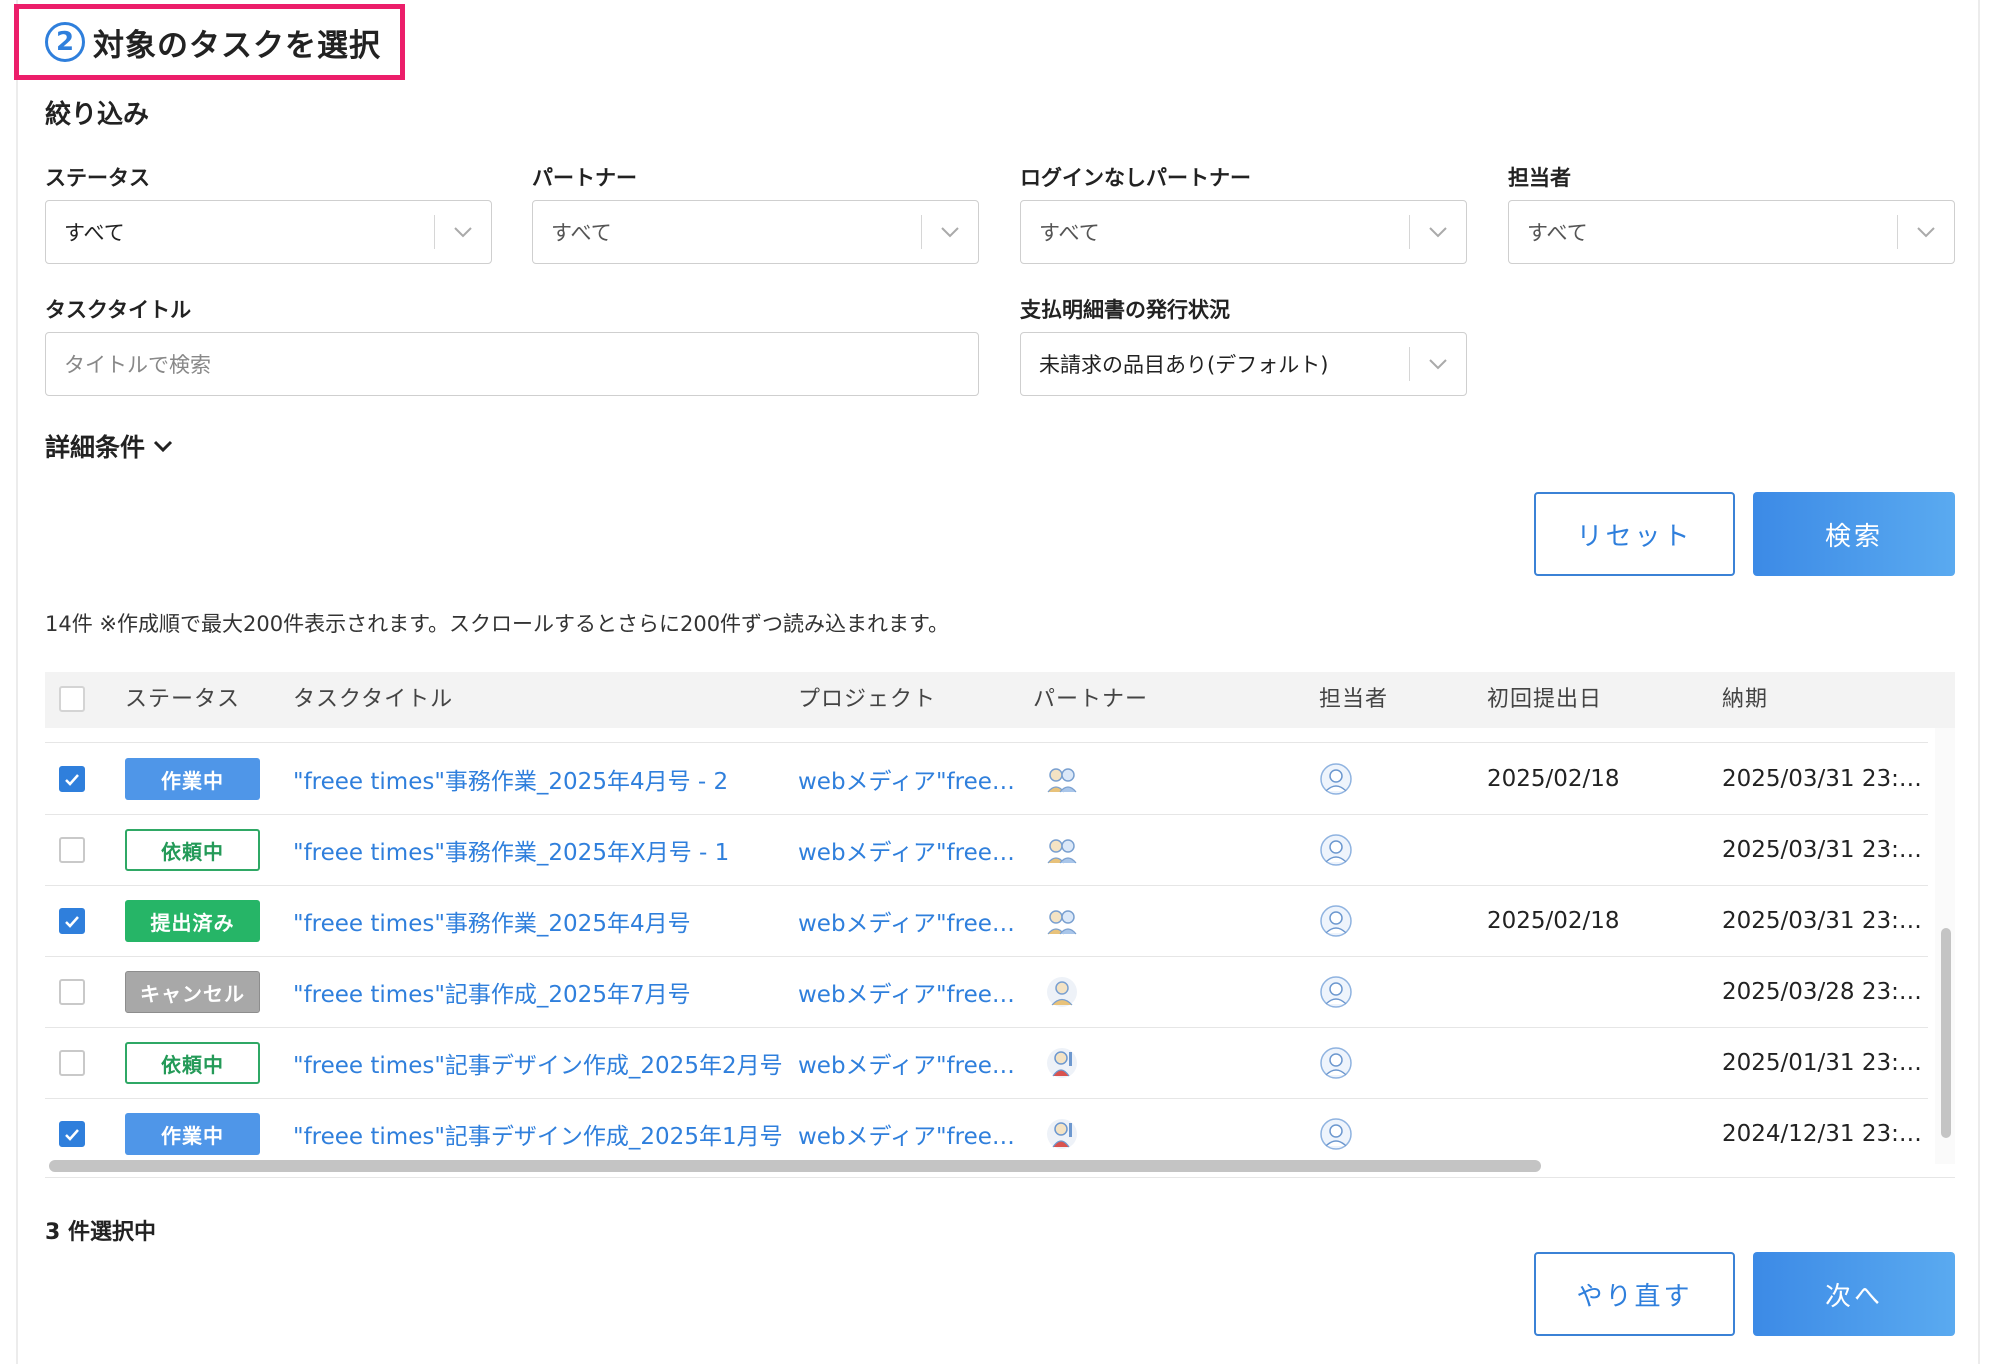  What do you see at coordinates (72, 700) in the screenshot?
I see `select-all-checkbox` at bounding box center [72, 700].